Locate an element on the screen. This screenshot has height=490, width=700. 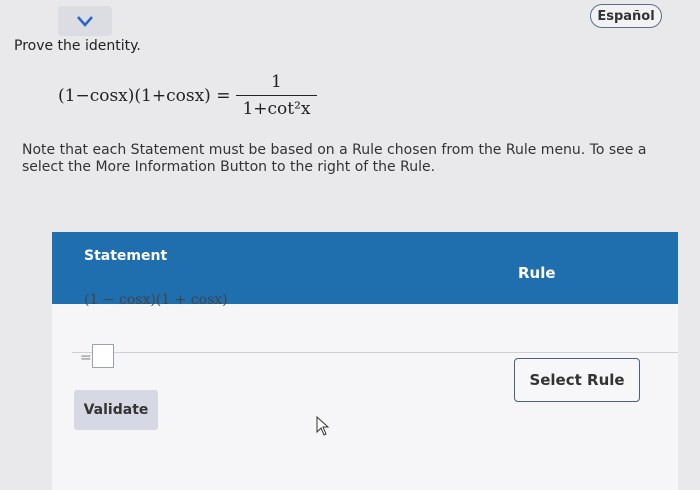
select-rule-button: Select Rule is located at coordinates (577, 380).